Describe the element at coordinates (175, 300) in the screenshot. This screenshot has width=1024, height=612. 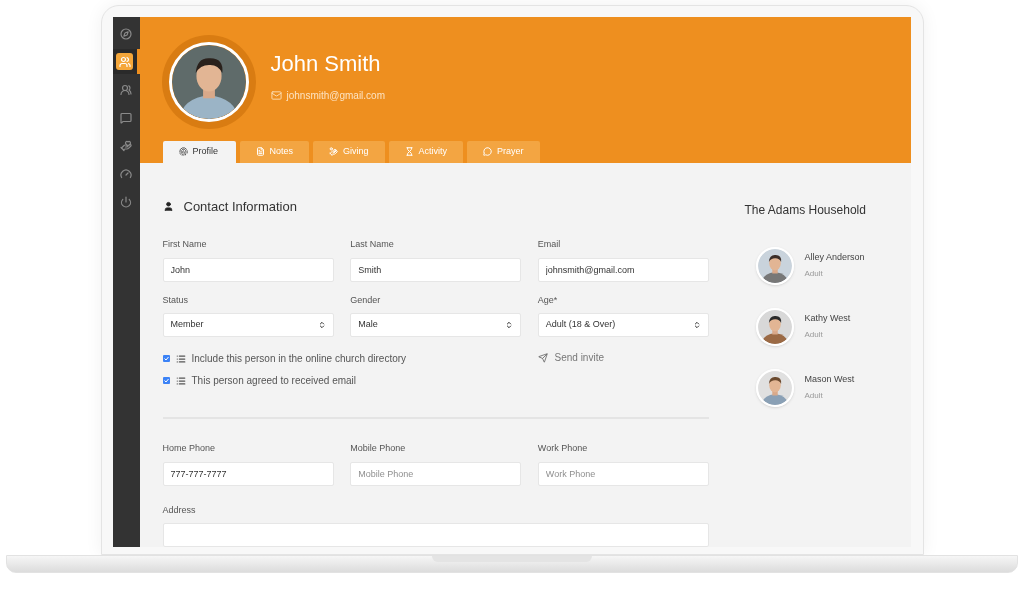
I see `field-label: Status` at that location.